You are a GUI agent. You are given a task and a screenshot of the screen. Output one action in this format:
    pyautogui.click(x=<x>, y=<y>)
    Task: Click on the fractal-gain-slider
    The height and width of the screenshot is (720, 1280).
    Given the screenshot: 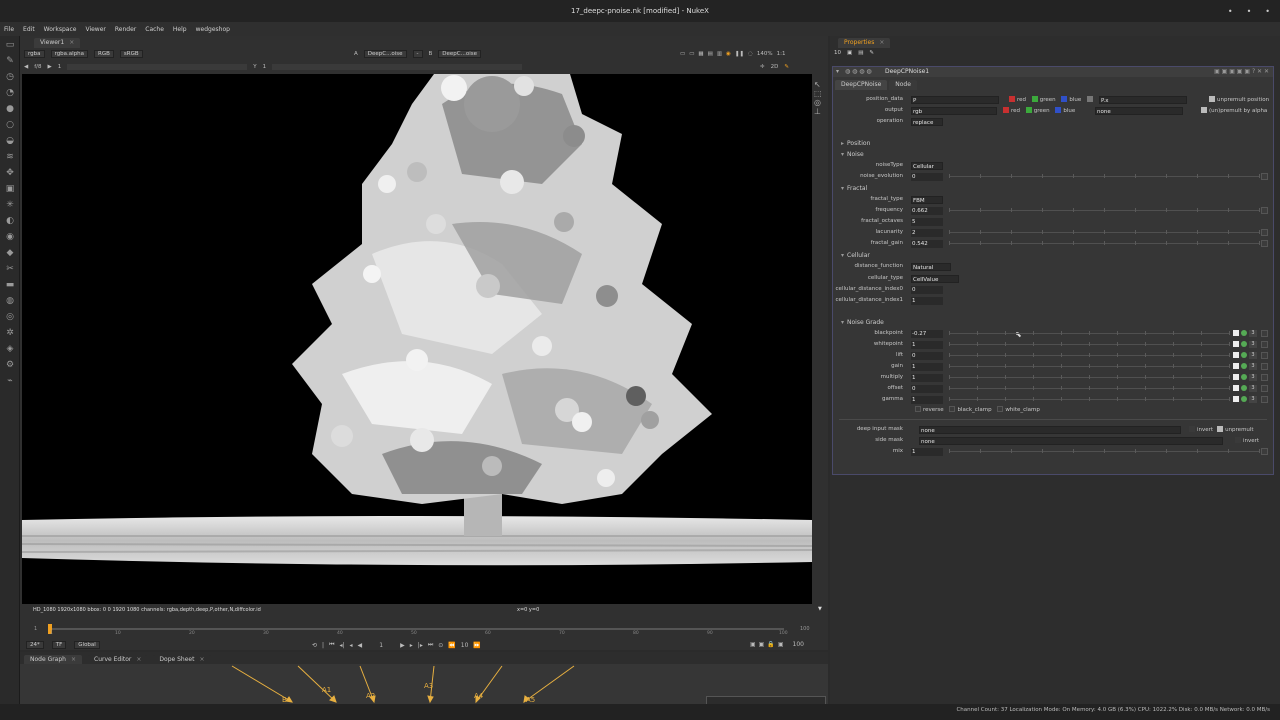 What is the action you would take?
    pyautogui.click(x=1104, y=243)
    